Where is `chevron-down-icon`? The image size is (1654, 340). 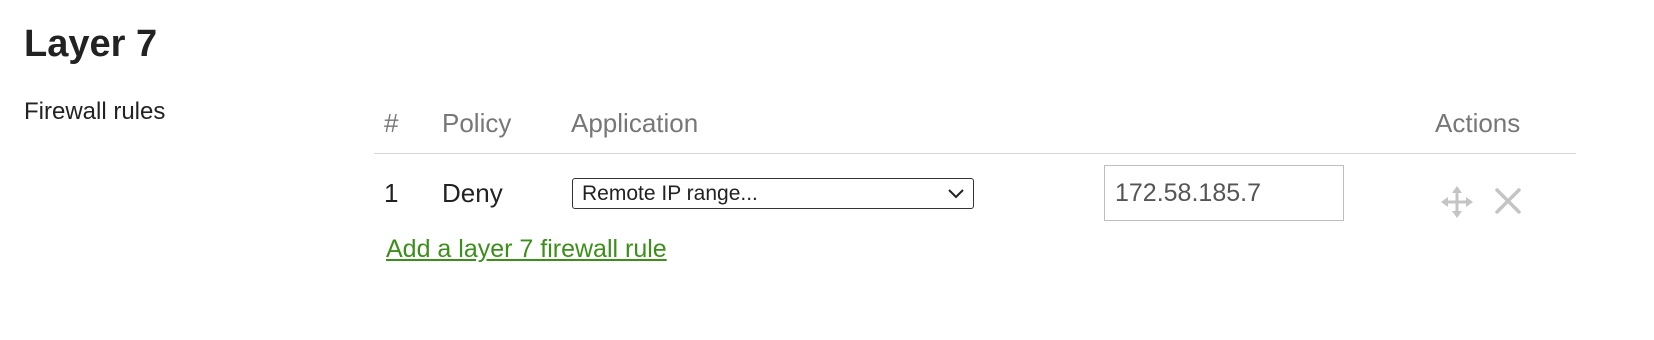
chevron-down-icon is located at coordinates (956, 194).